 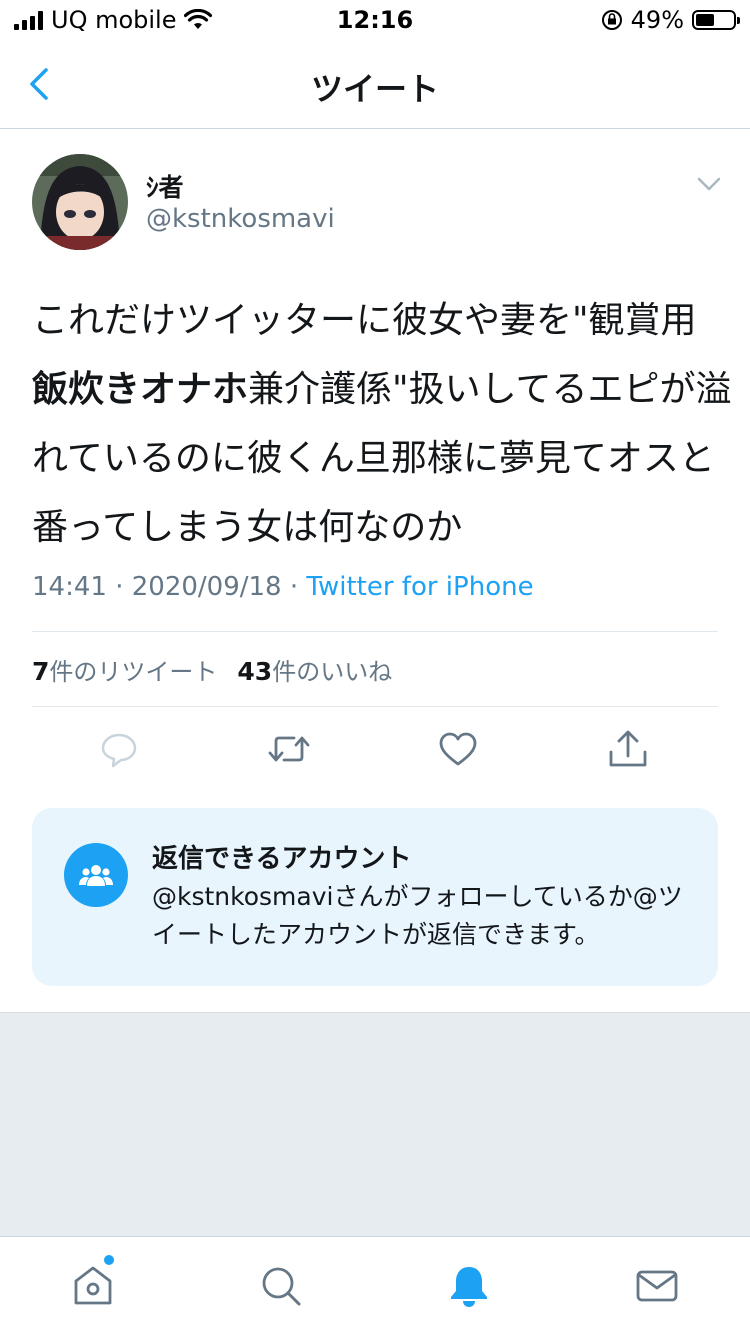 I want to click on retweet-button, so click(x=289, y=749).